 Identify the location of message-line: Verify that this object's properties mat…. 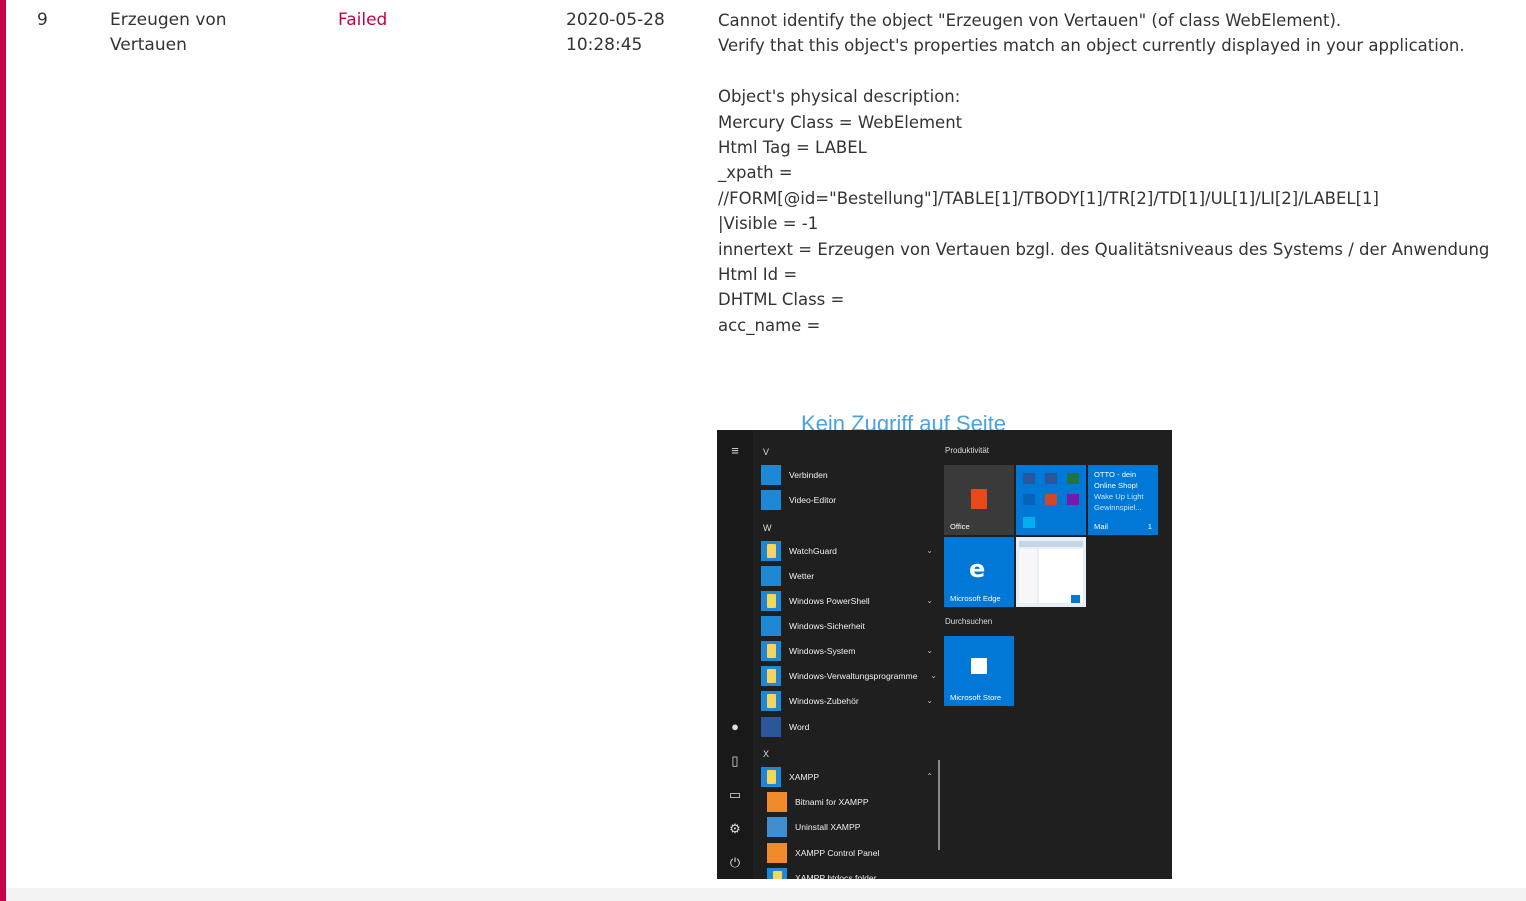
(1091, 46).